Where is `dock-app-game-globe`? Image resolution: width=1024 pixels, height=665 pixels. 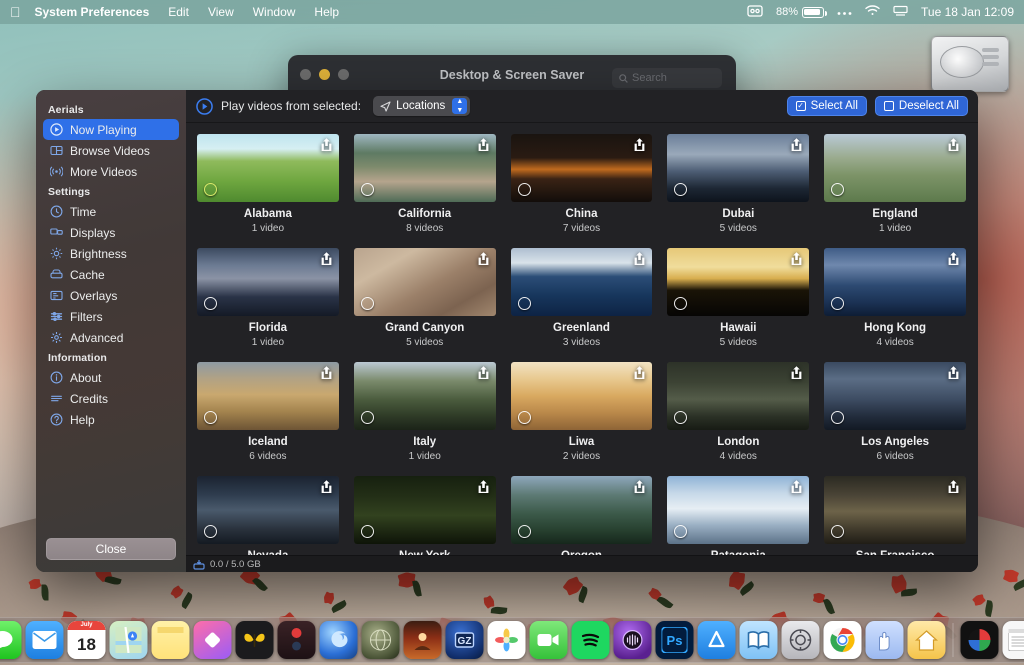
dock-app-game-globe is located at coordinates (380, 640).